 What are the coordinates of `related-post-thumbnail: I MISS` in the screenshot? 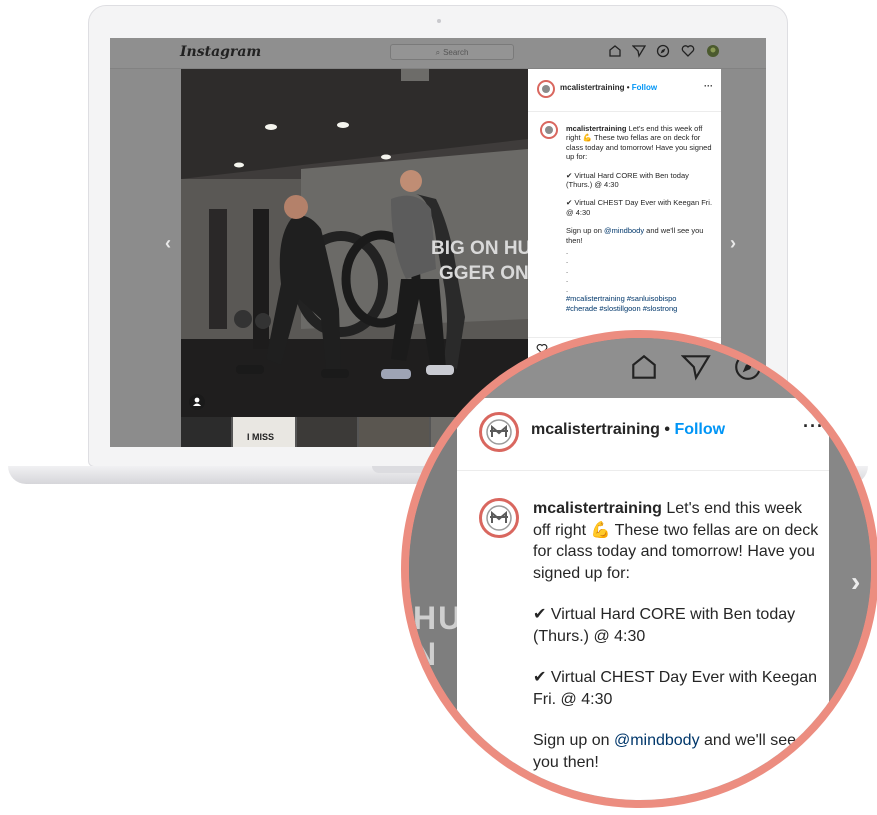 It's located at (264, 432).